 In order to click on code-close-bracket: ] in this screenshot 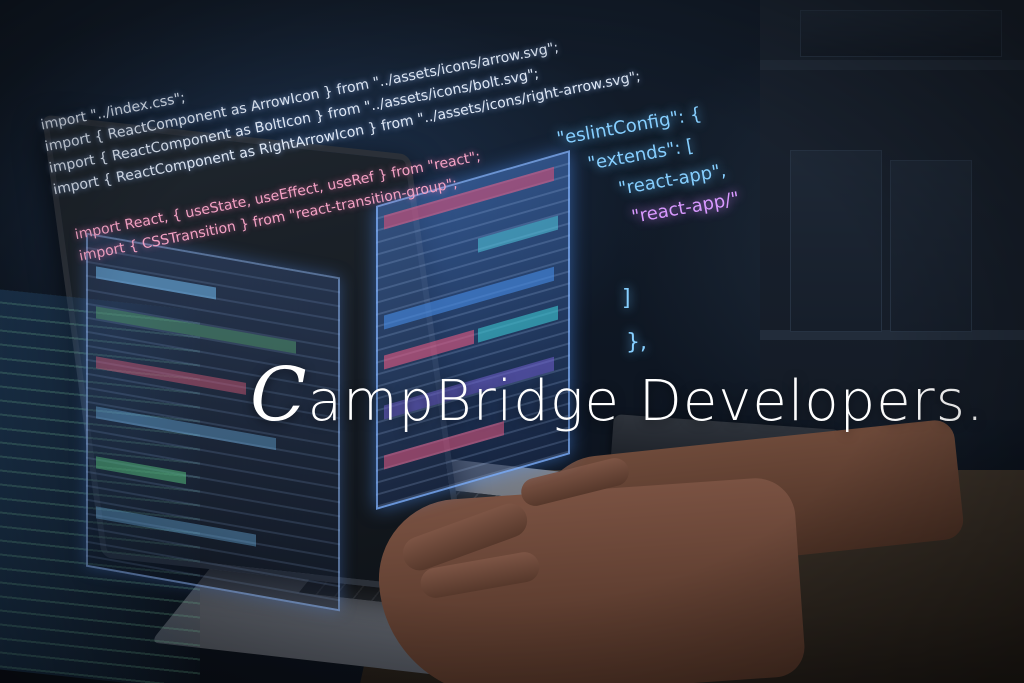, I will do `click(626, 298)`.